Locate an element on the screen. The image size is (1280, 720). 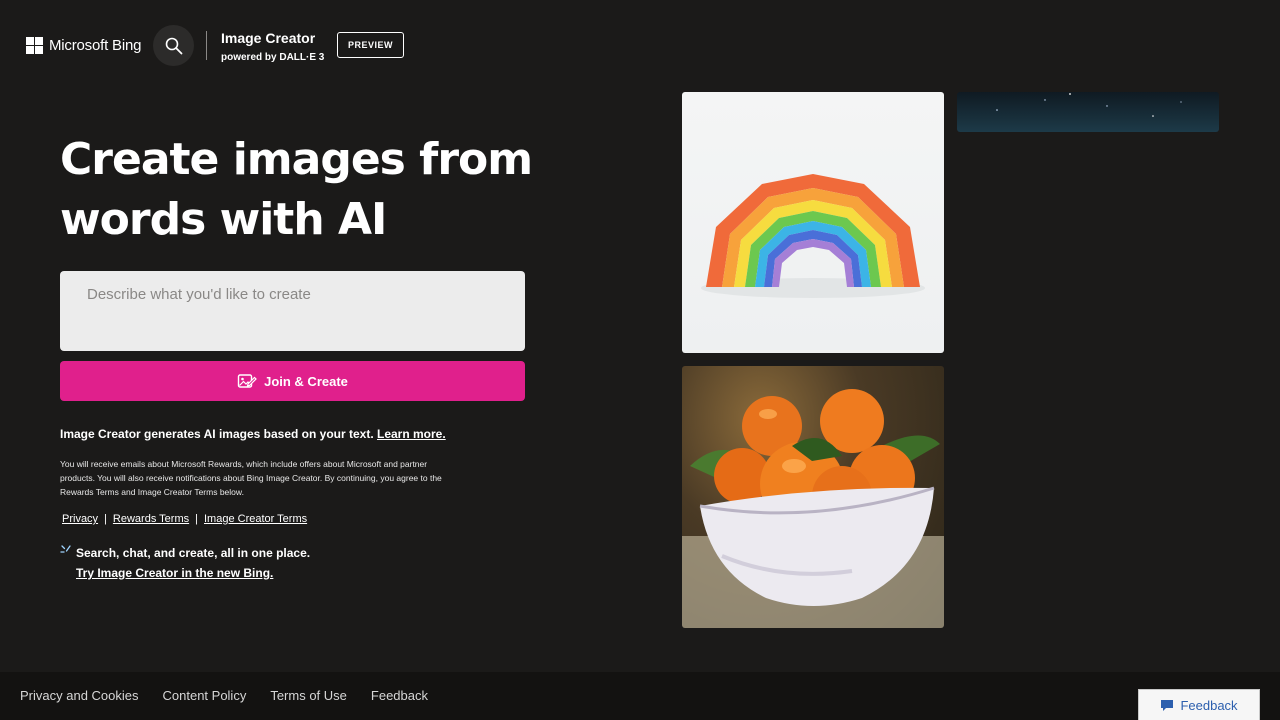
feedback-button: Feedback is located at coordinates (1199, 704).